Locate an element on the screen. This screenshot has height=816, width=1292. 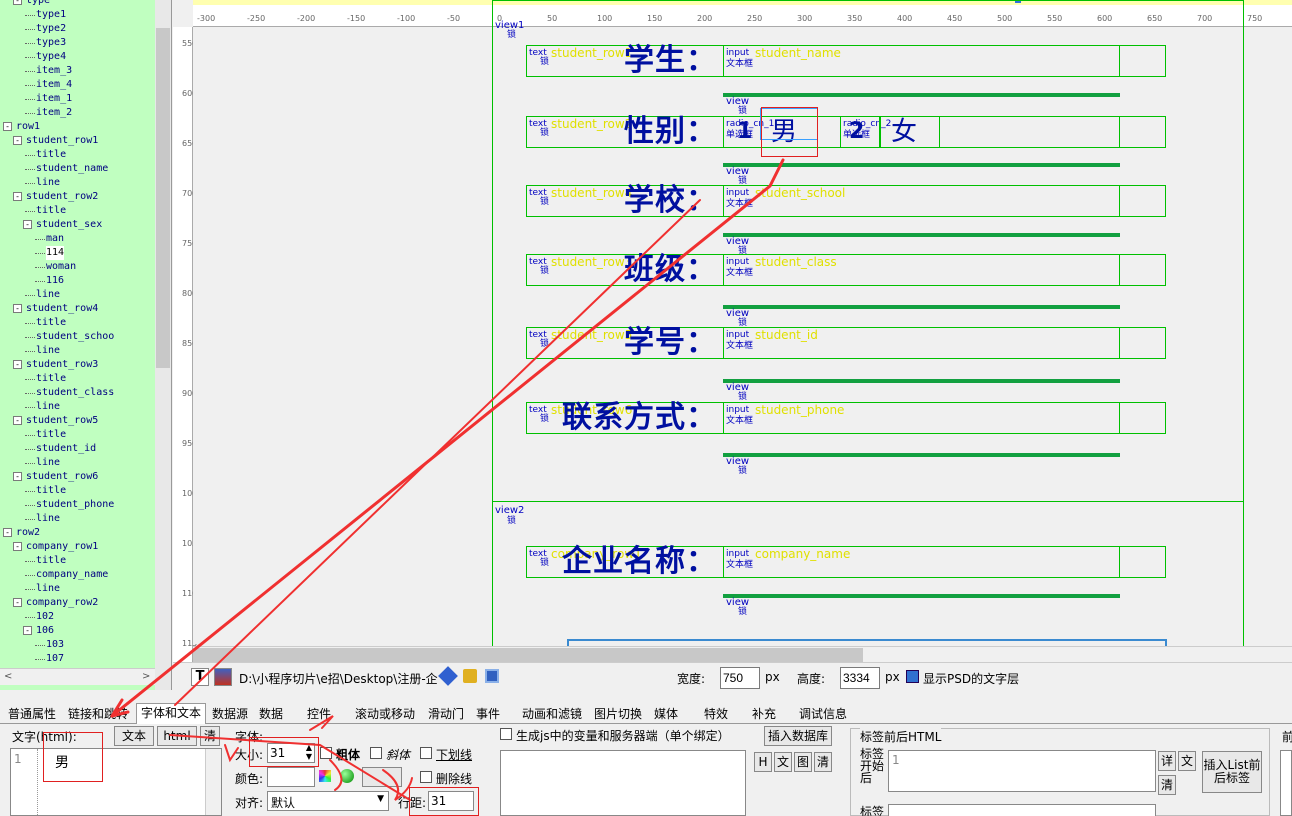
width-input is located at coordinates (740, 678).